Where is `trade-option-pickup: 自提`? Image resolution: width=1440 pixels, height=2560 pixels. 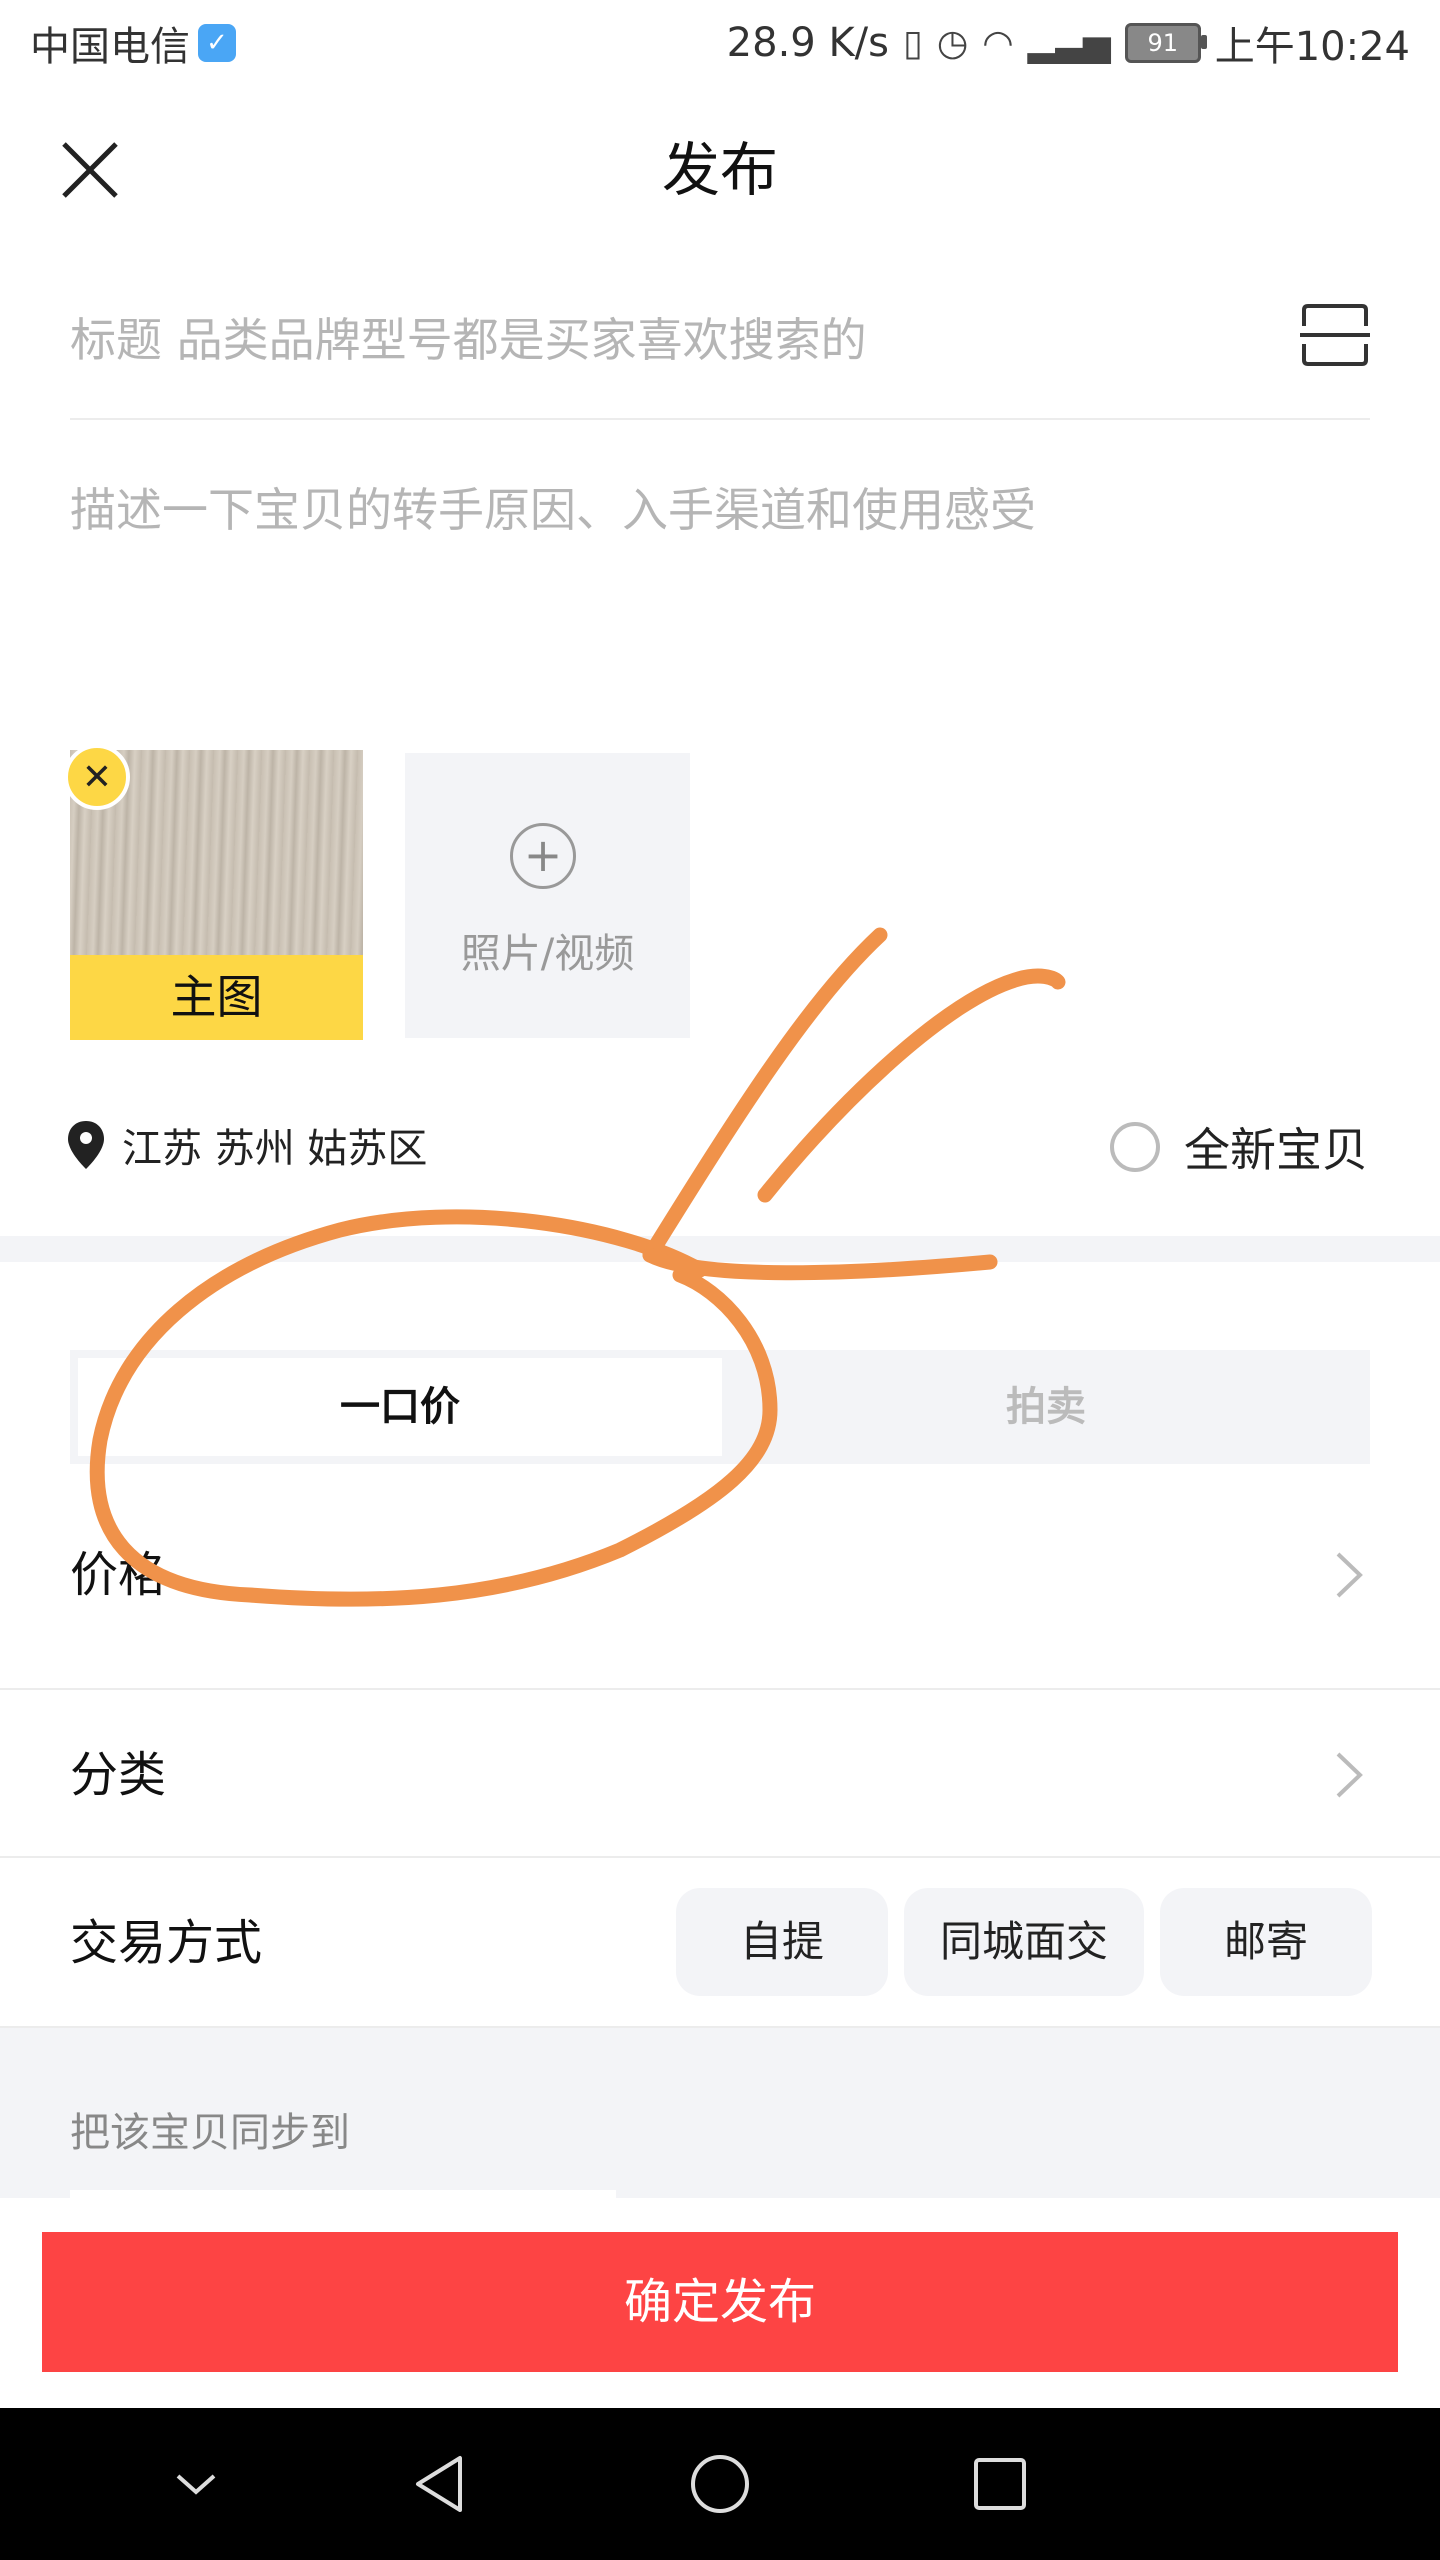 trade-option-pickup: 自提 is located at coordinates (782, 1942).